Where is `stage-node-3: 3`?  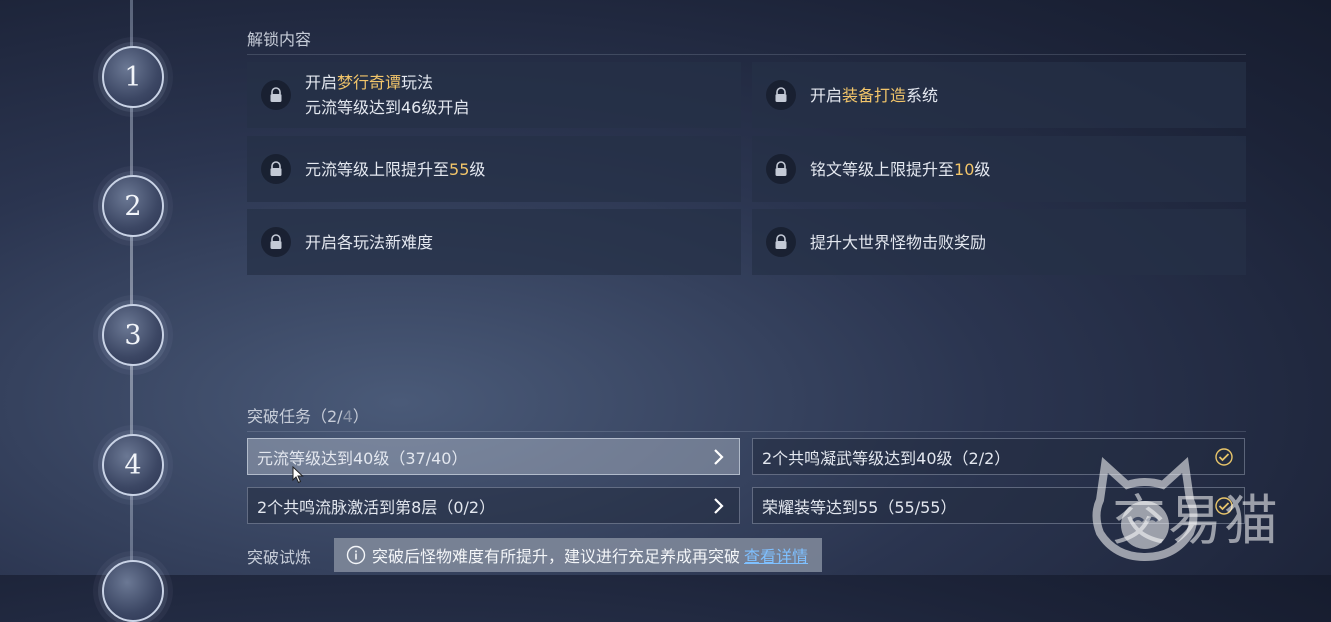
stage-node-3: 3 is located at coordinates (133, 335).